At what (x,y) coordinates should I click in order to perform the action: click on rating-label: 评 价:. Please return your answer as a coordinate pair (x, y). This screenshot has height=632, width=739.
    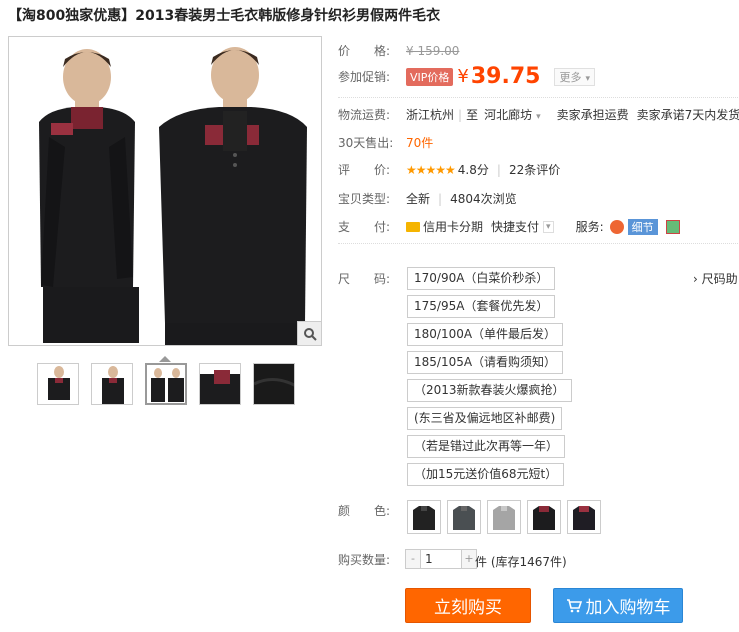
    Looking at the image, I should click on (364, 170).